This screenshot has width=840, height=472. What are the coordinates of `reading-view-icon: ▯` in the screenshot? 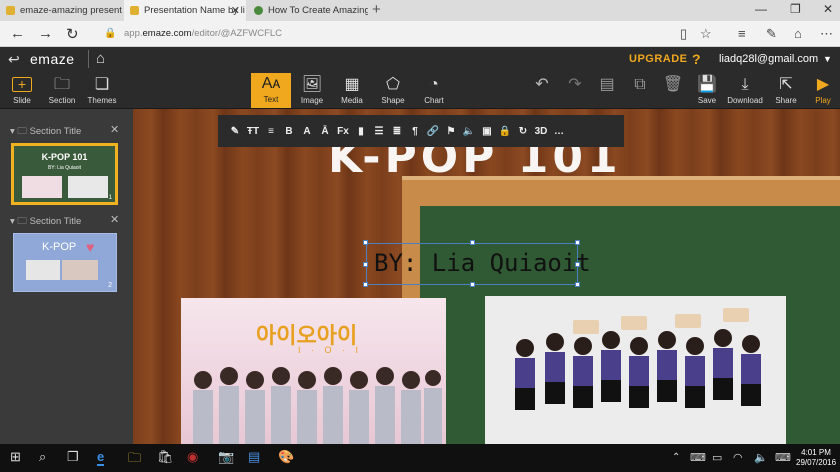 It's located at (683, 34).